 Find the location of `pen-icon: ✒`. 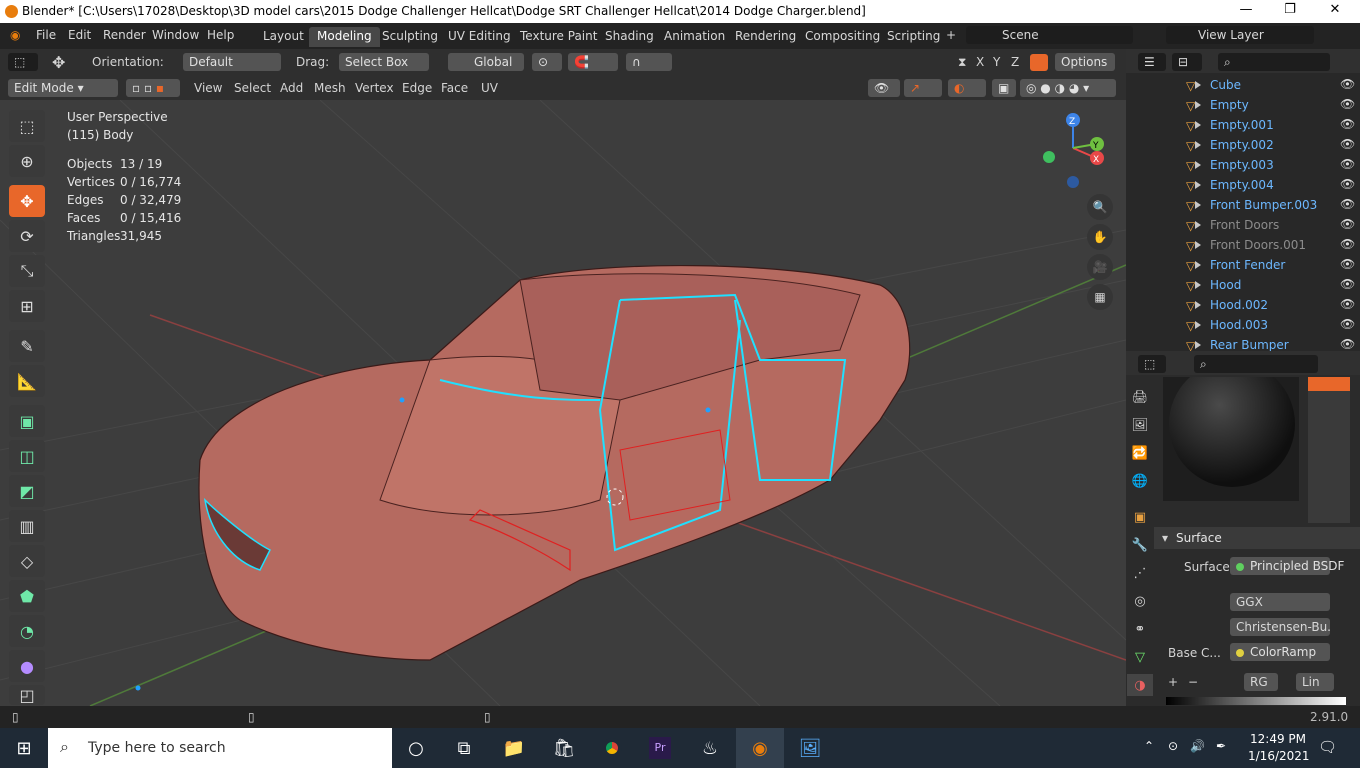

pen-icon: ✒ is located at coordinates (1221, 746).